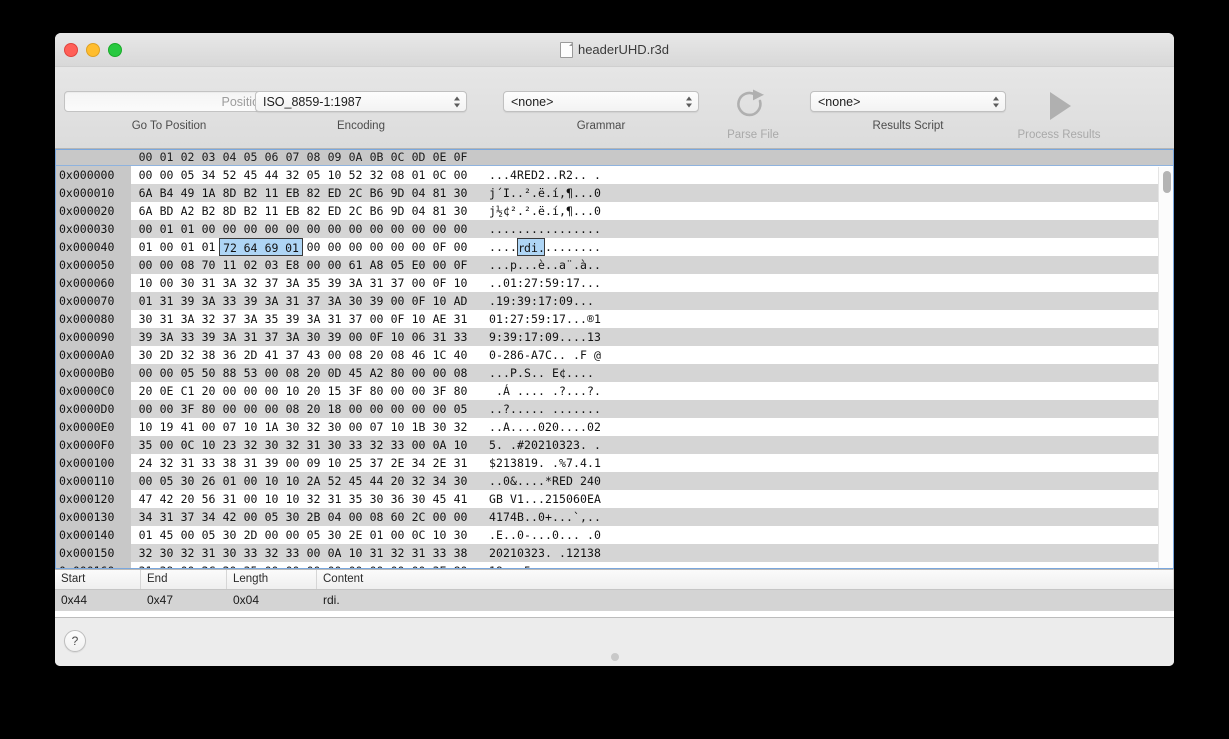 This screenshot has width=1229, height=739. What do you see at coordinates (590, 565) in the screenshot?
I see `ascii-char: >` at bounding box center [590, 565].